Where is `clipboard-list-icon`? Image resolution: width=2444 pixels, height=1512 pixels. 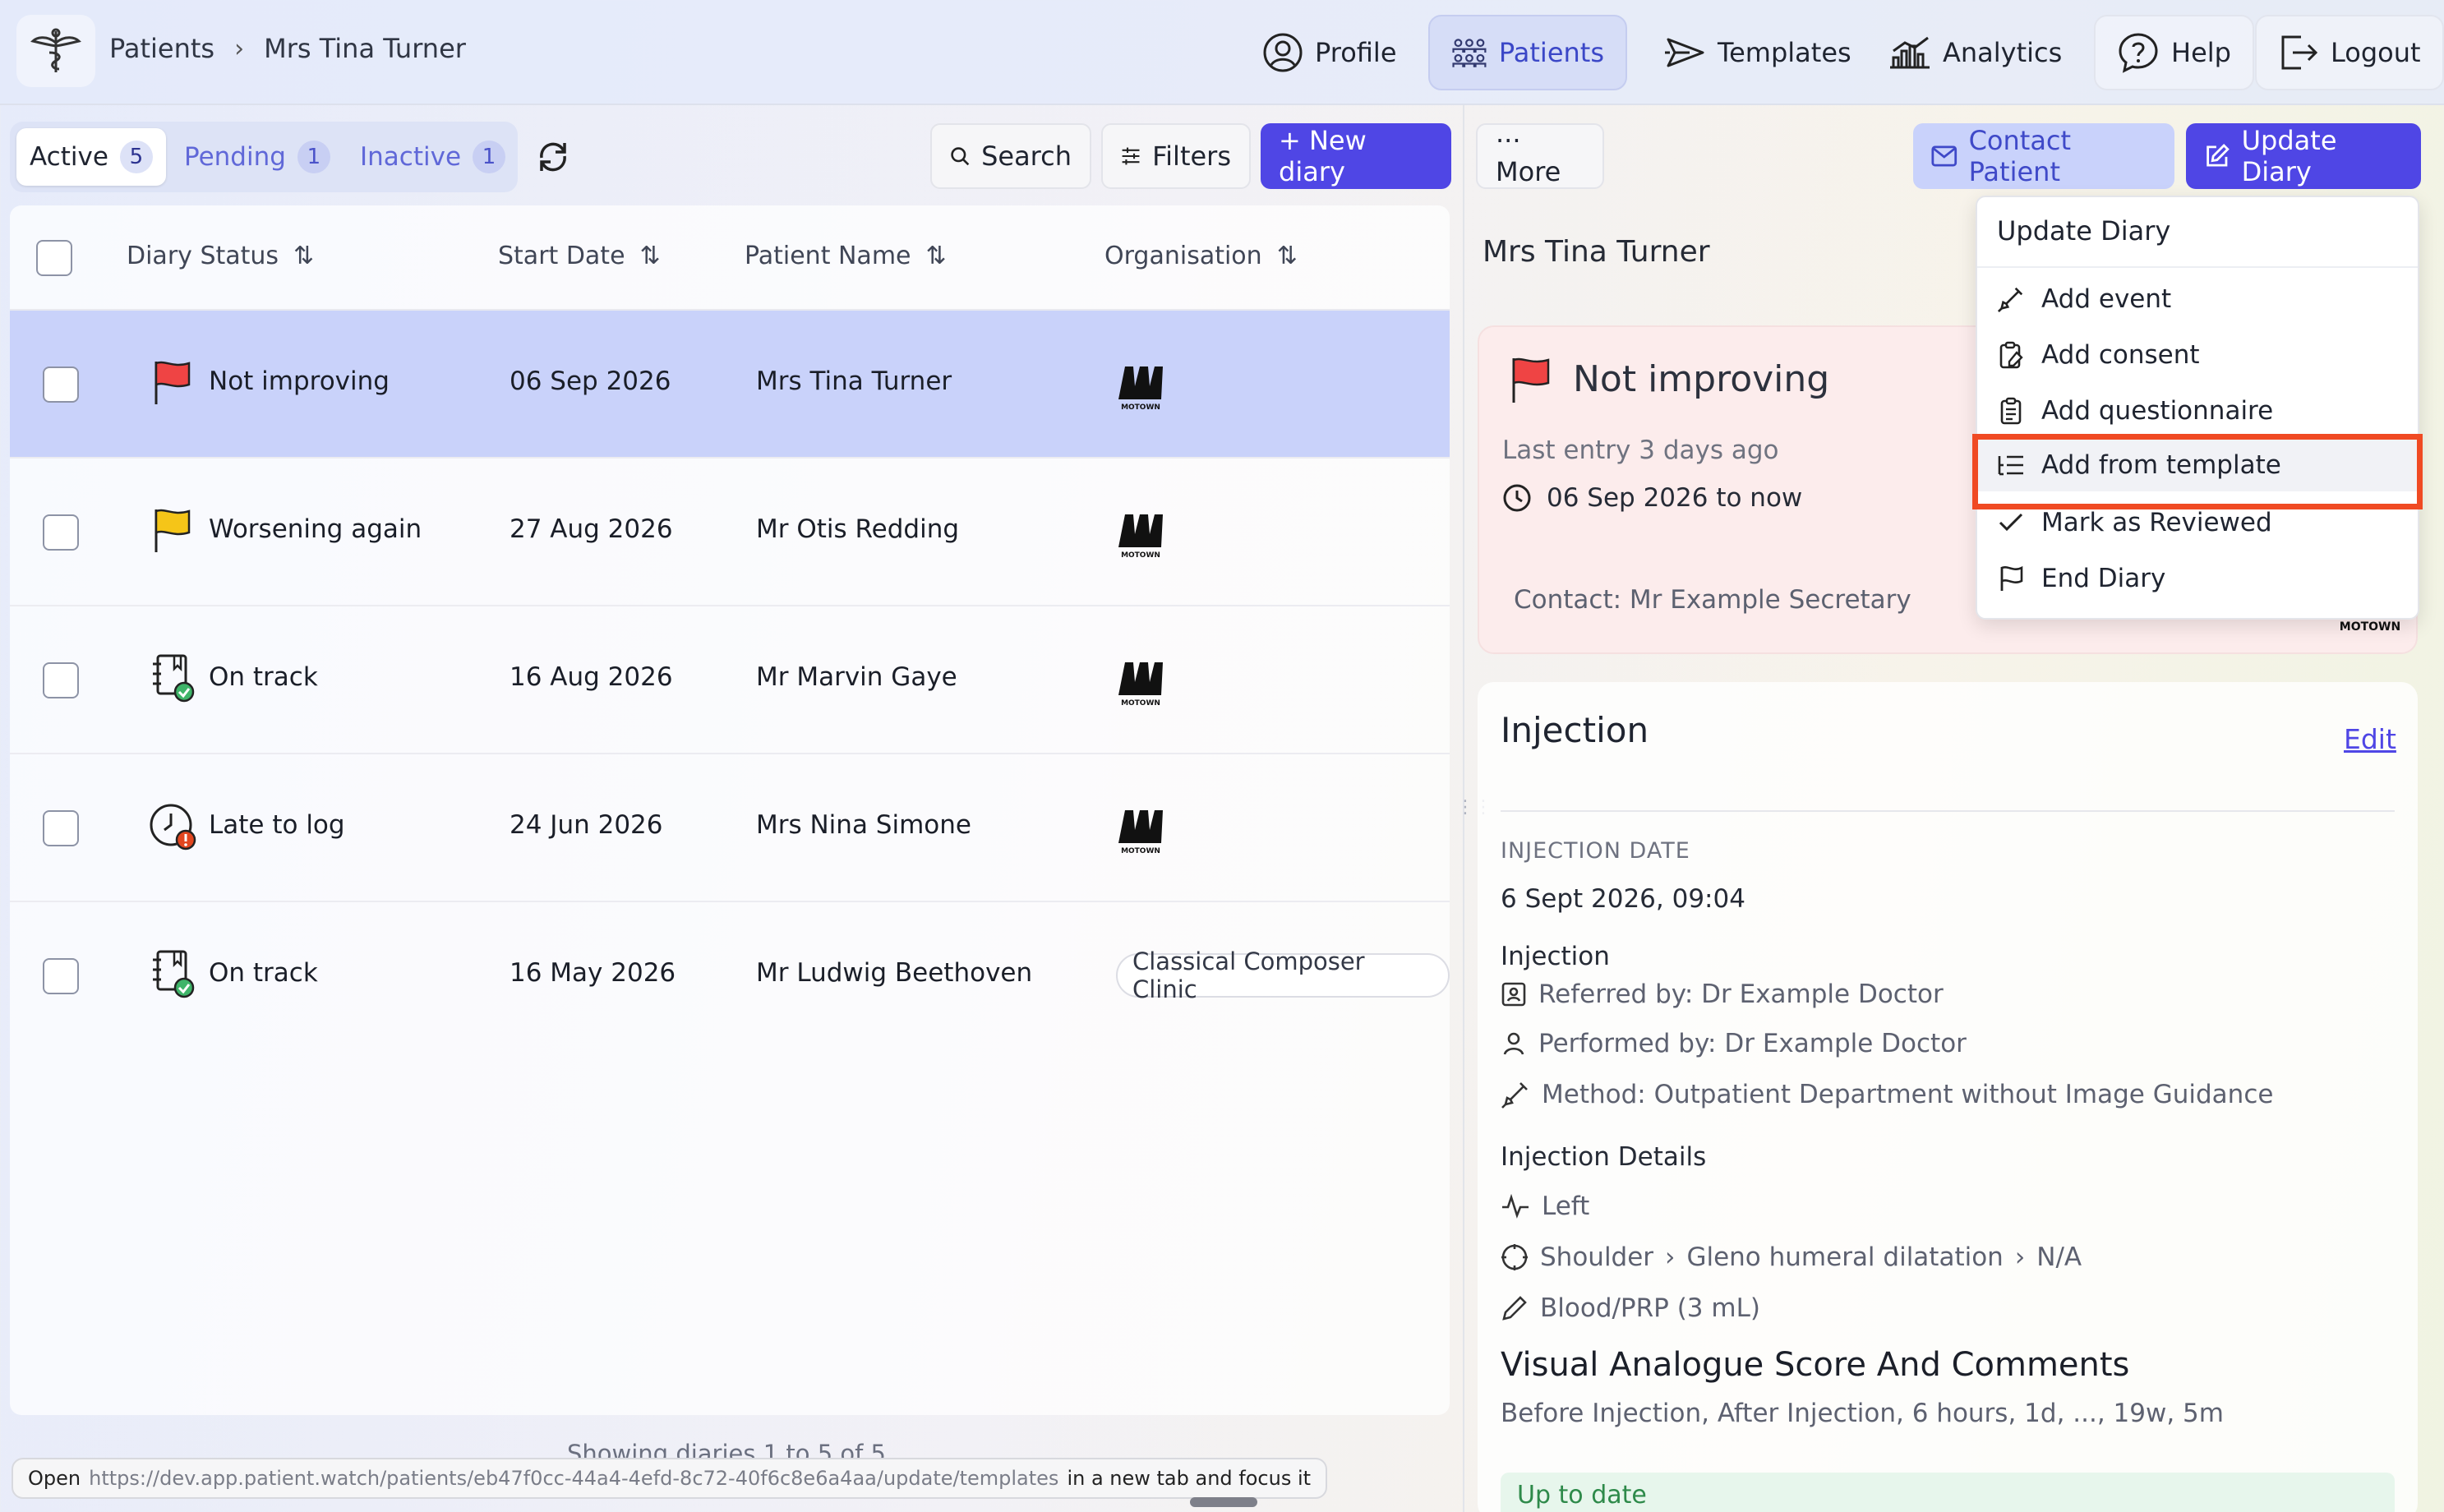
clipboard-list-icon is located at coordinates (2011, 411).